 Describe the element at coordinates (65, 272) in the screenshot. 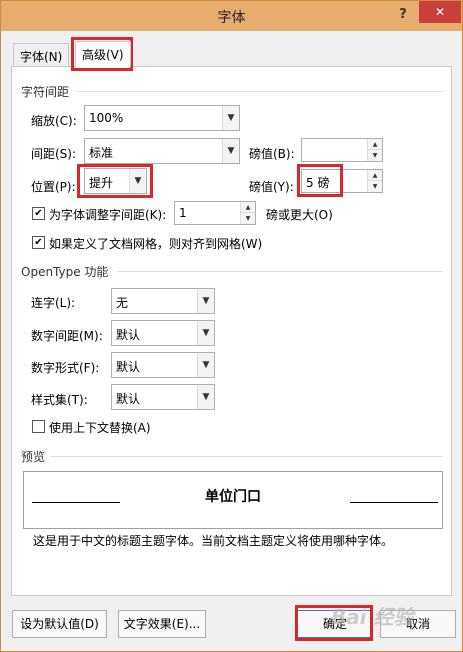

I see `section-opentype: OpenType 功能` at that location.